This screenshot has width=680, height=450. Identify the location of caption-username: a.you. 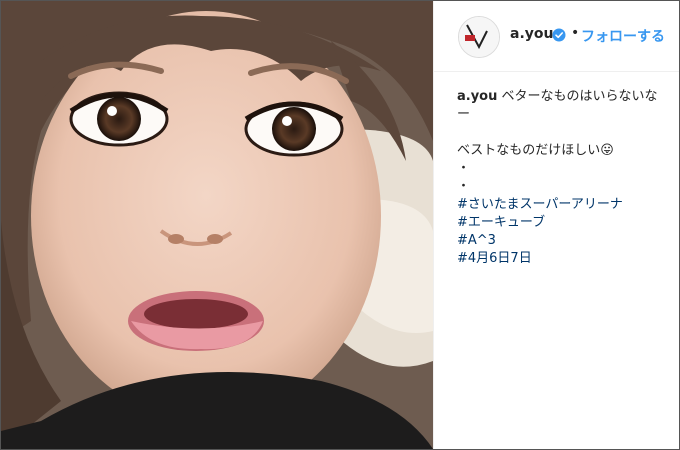
(477, 96).